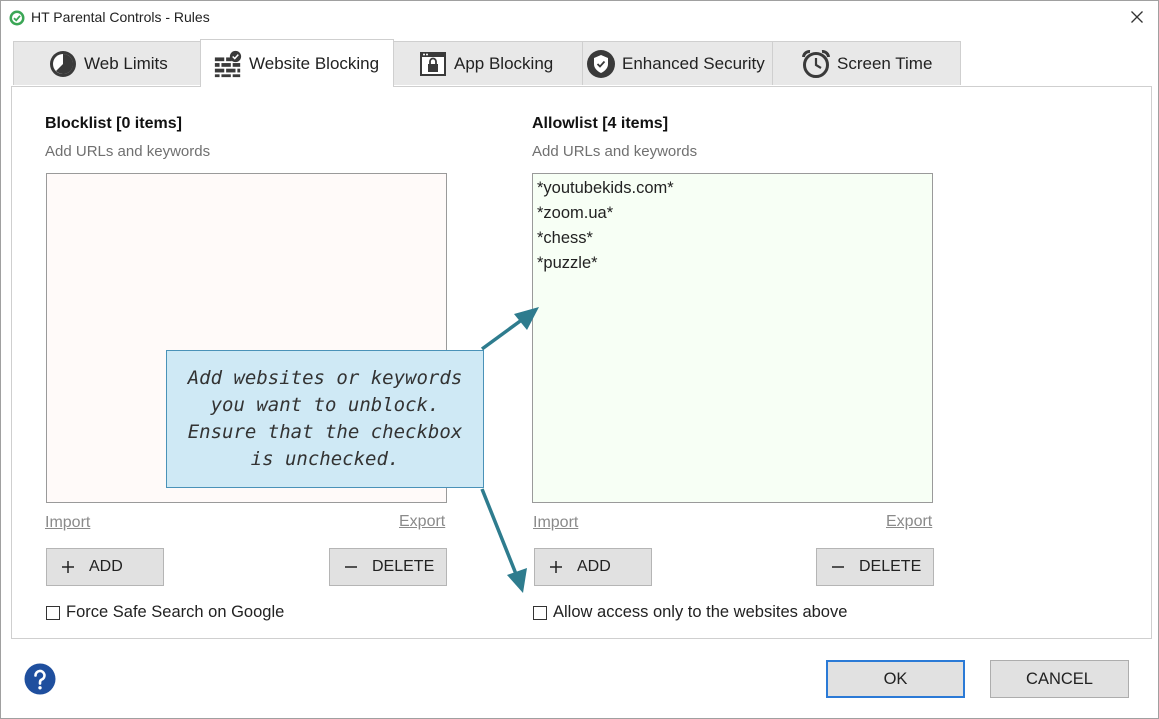 The image size is (1159, 719). Describe the element at coordinates (422, 522) in the screenshot. I see `blocklist-export-link: Export` at that location.